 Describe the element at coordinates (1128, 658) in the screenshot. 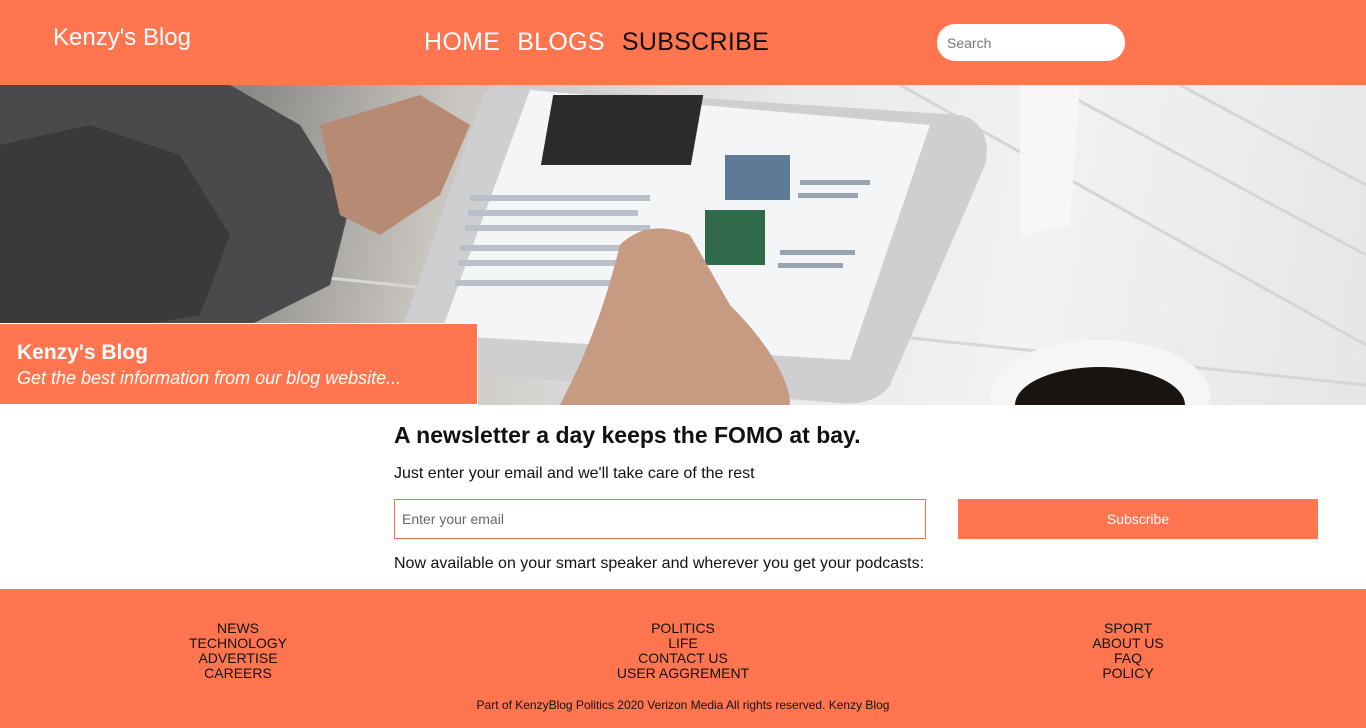

I see `footer-link-faq: FAQ` at that location.